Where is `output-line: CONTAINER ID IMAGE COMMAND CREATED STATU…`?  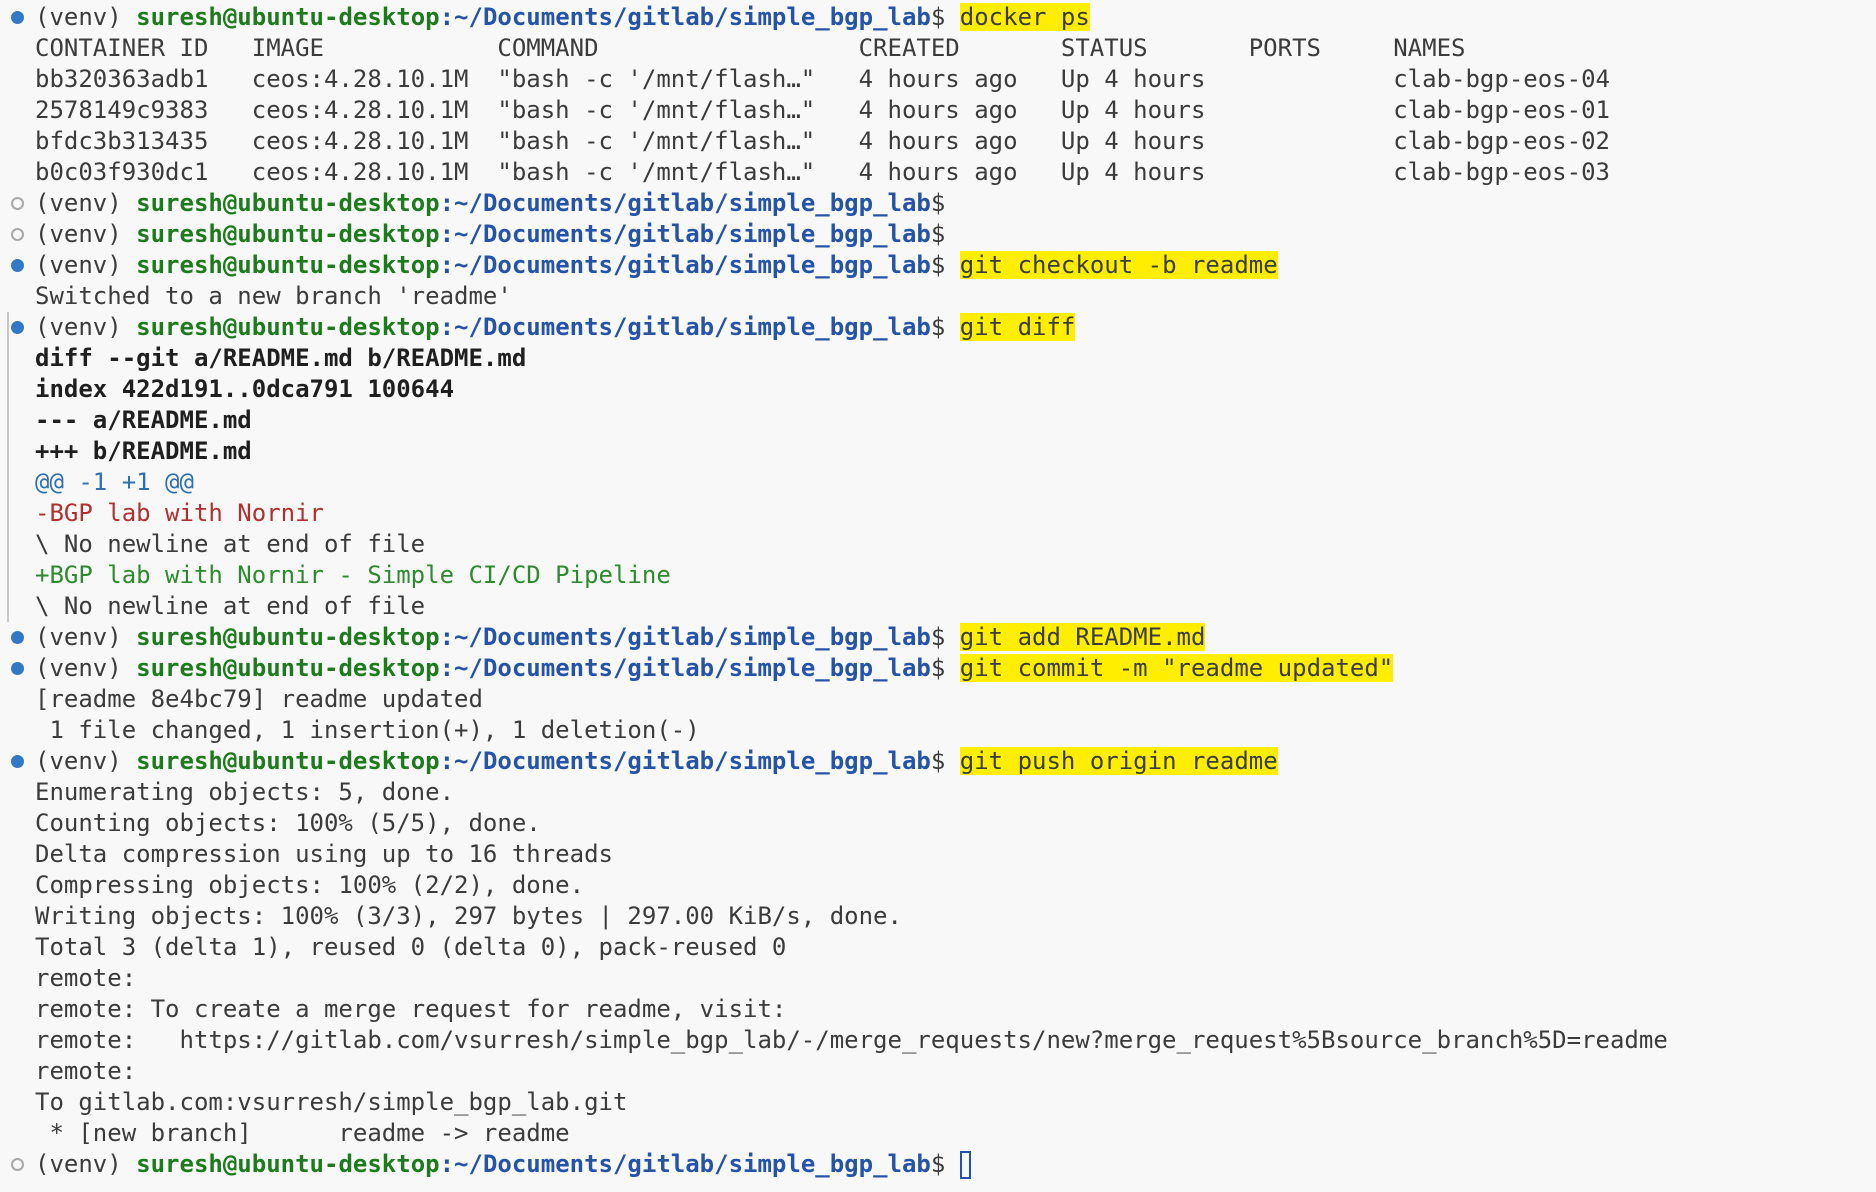
output-line: CONTAINER ID IMAGE COMMAND CREATED STATU… is located at coordinates (938, 48).